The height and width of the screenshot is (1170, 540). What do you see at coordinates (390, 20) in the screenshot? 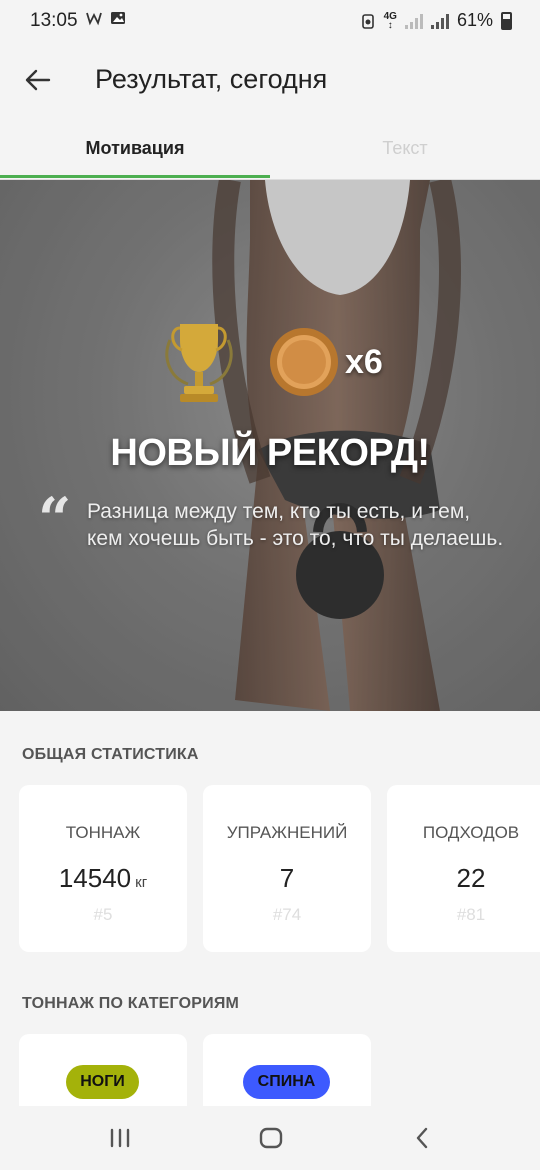
I see `4g-icon: 4G ↕` at bounding box center [390, 20].